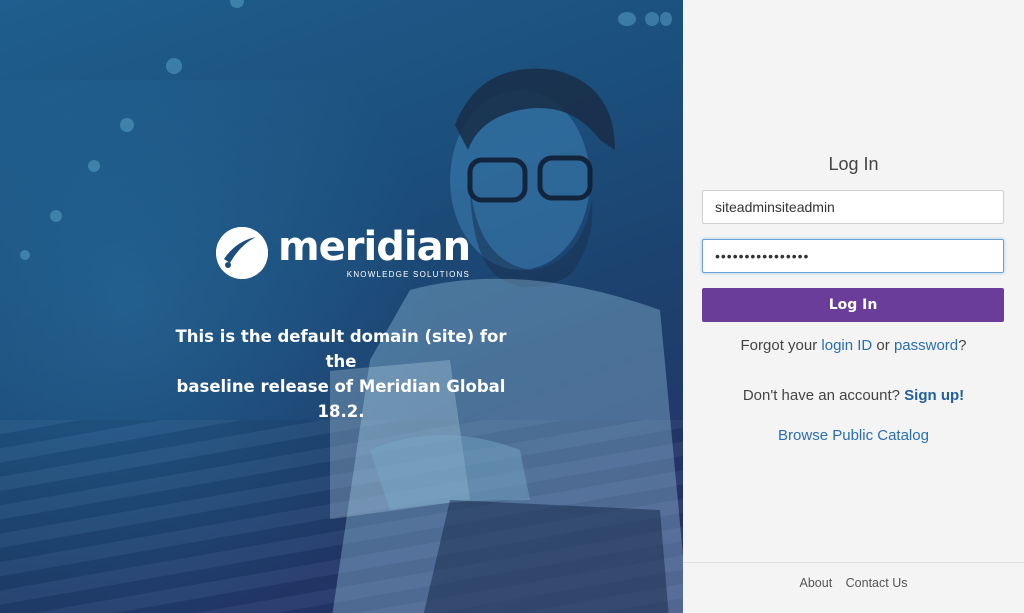 This screenshot has width=1024, height=613. I want to click on footer-contact-link: Contact Us, so click(877, 583).